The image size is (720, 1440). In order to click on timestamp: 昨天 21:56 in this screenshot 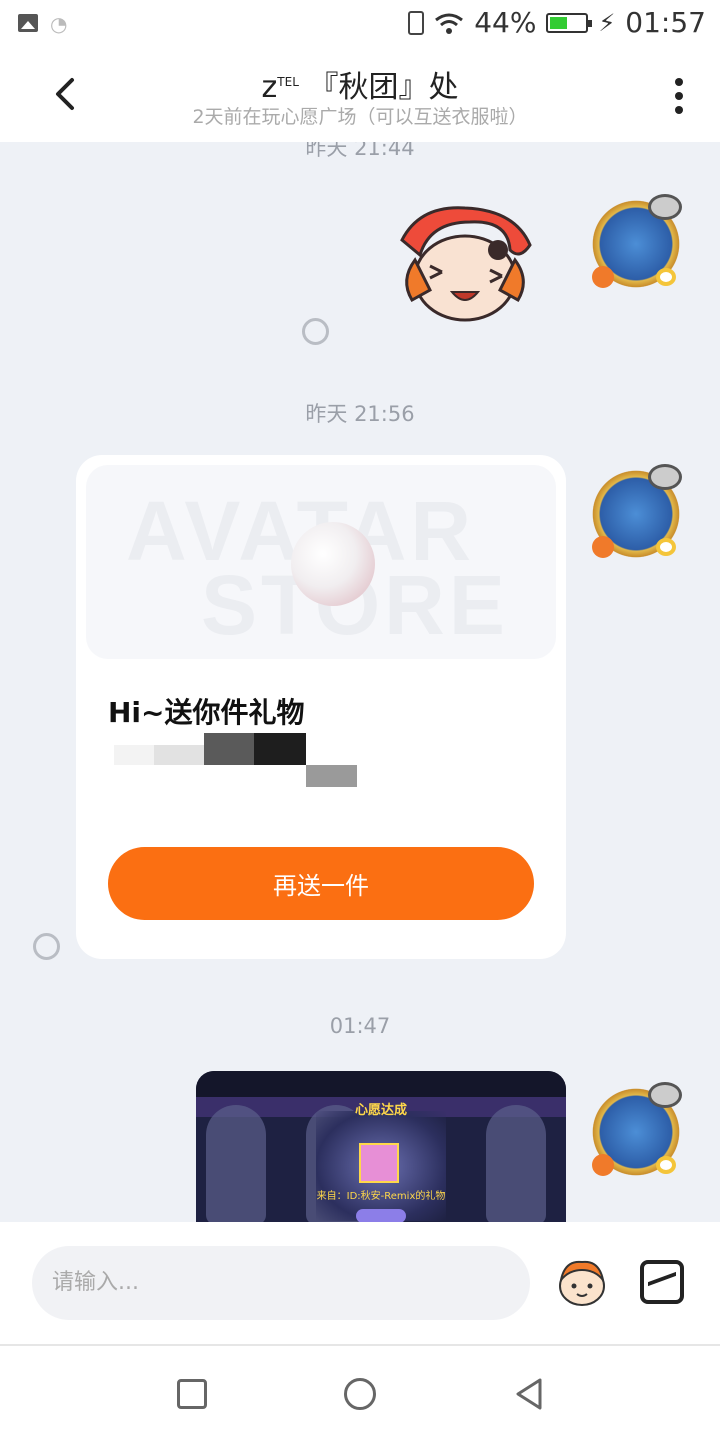, I will do `click(360, 414)`.